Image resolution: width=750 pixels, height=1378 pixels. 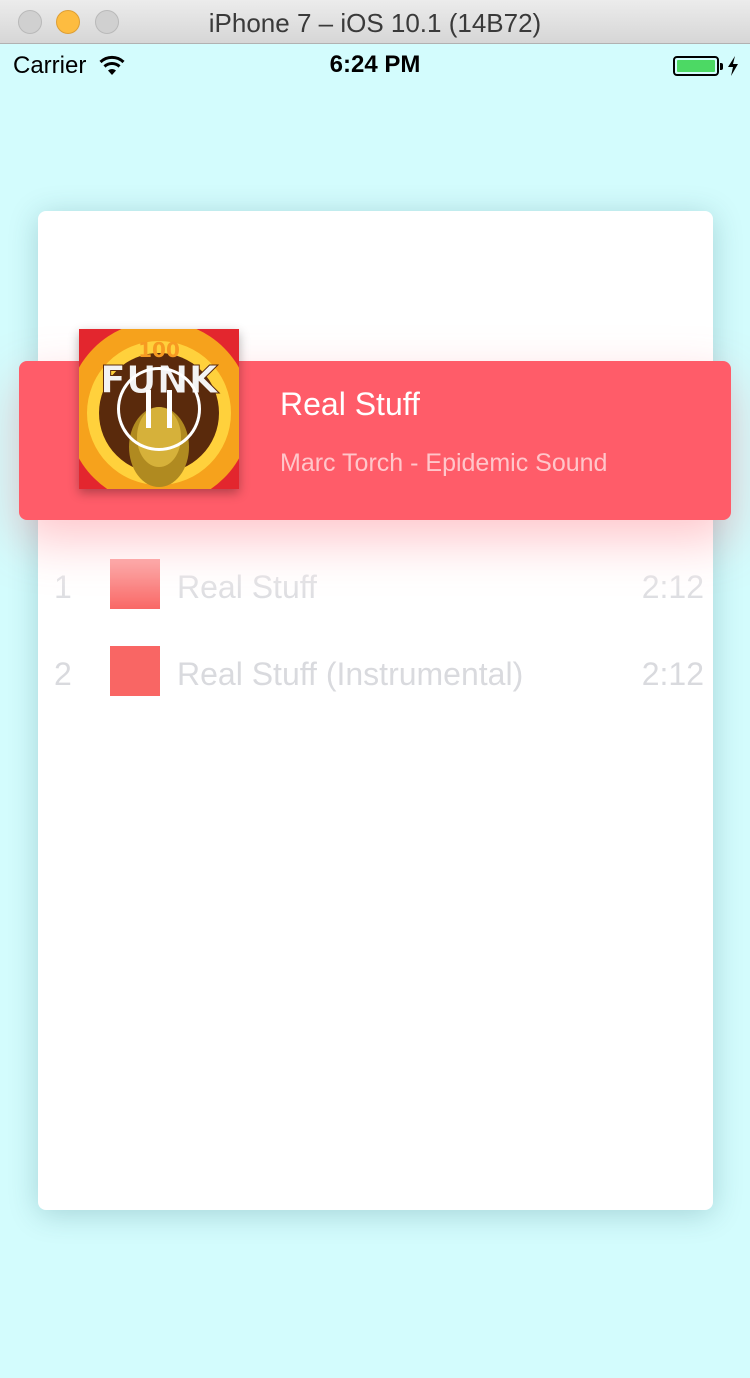 I want to click on track-number: 2, so click(x=63, y=674).